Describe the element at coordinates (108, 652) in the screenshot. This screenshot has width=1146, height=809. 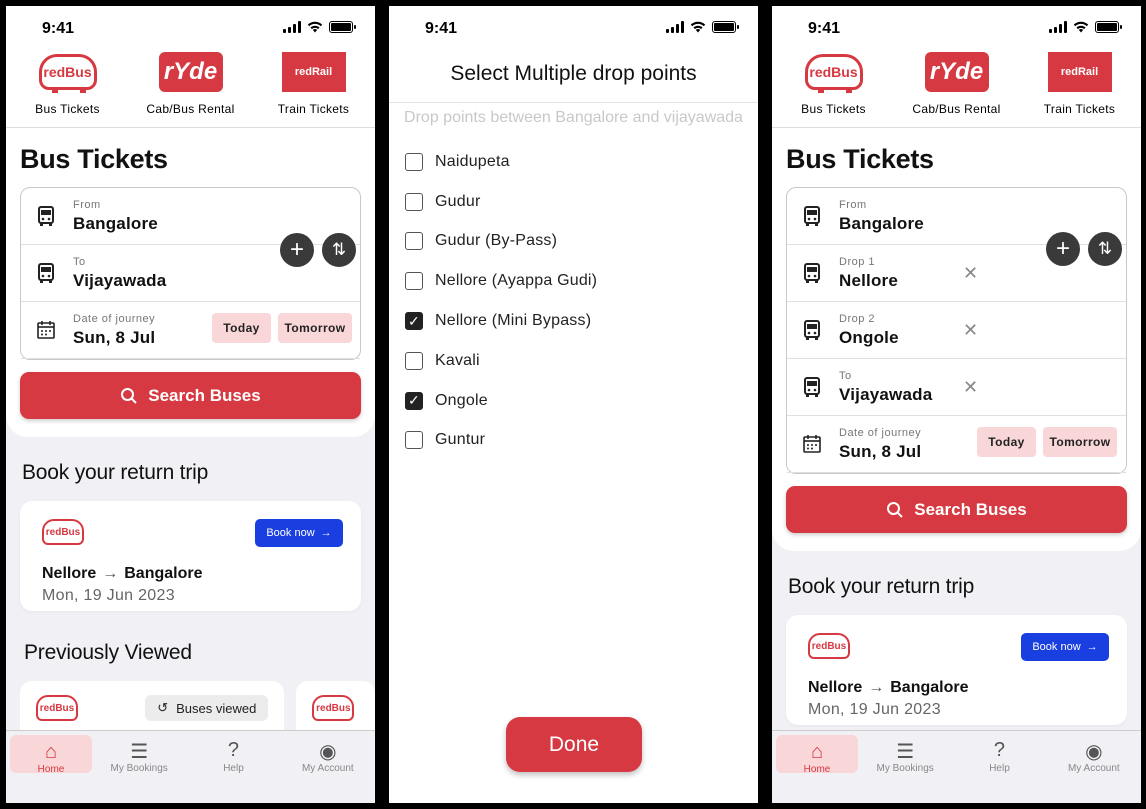
I see `previously-viewed-heading: Previously Viewed` at that location.